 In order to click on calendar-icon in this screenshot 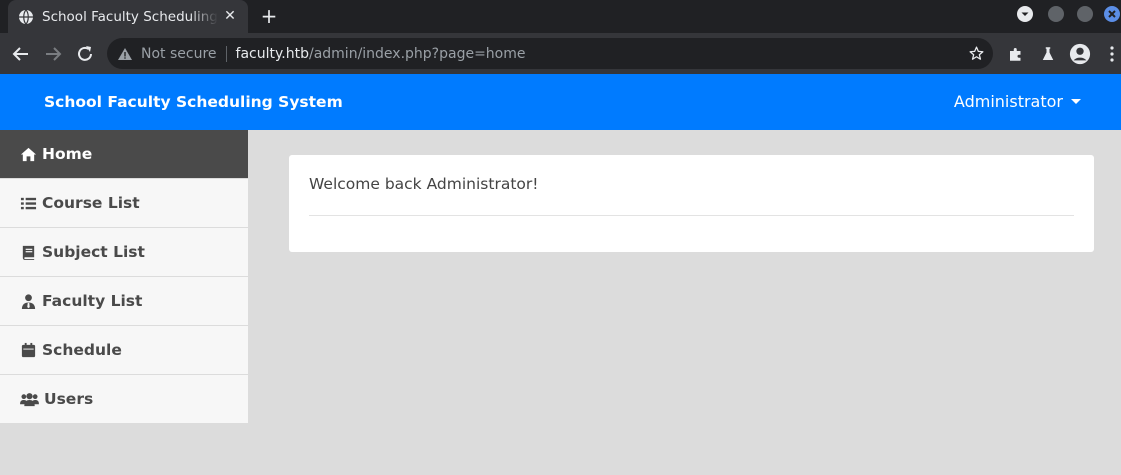, I will do `click(28, 349)`.